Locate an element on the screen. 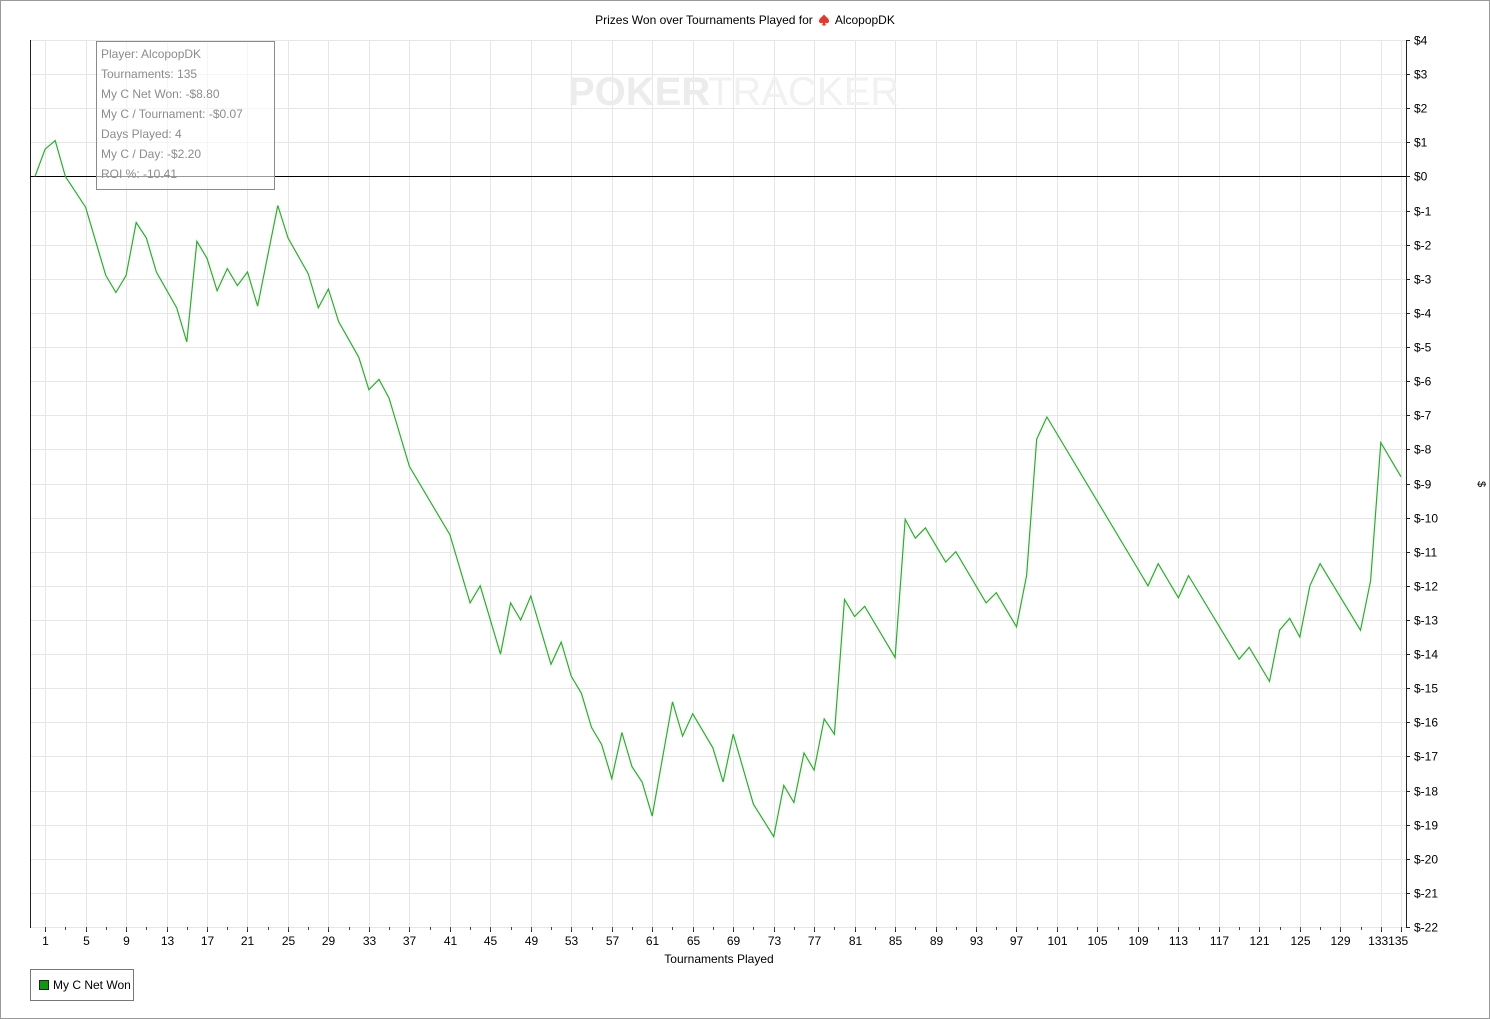 Image resolution: width=1490 pixels, height=1019 pixels. stat-per-day: My C / Day: -$2.20 is located at coordinates (151, 154).